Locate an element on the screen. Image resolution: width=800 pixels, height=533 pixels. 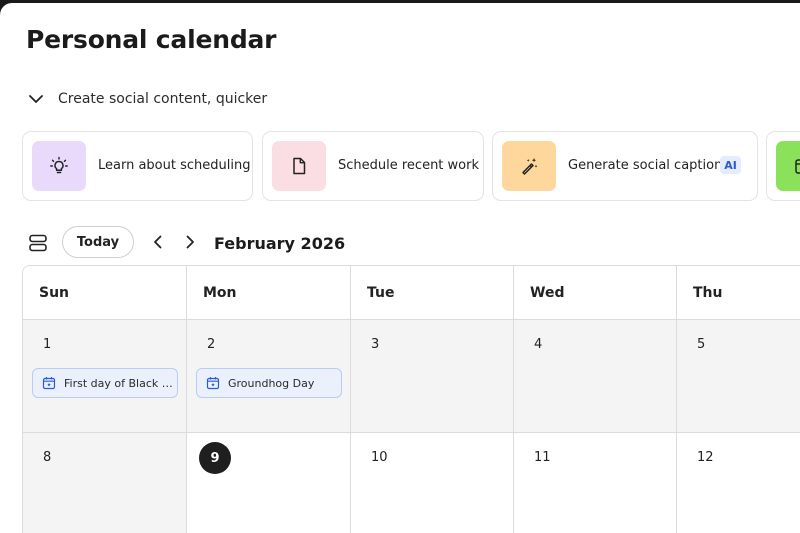
today-button: Today is located at coordinates (98, 242).